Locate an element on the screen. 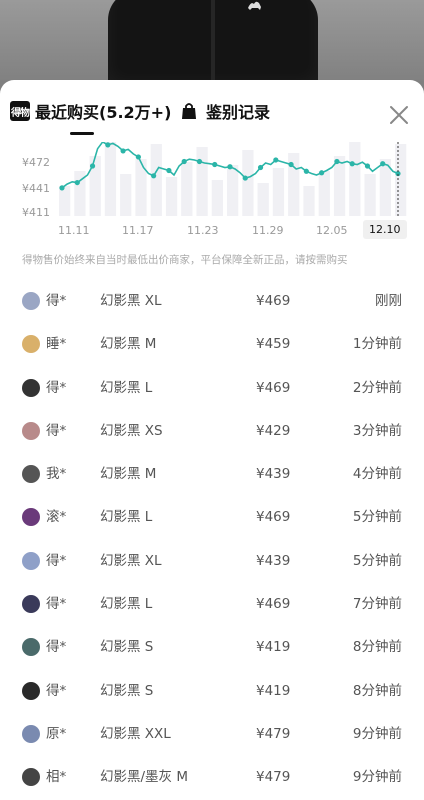 The image size is (424, 800). list-item: 得* 幻影黑 L ¥469 7分钟前 is located at coordinates (212, 604).